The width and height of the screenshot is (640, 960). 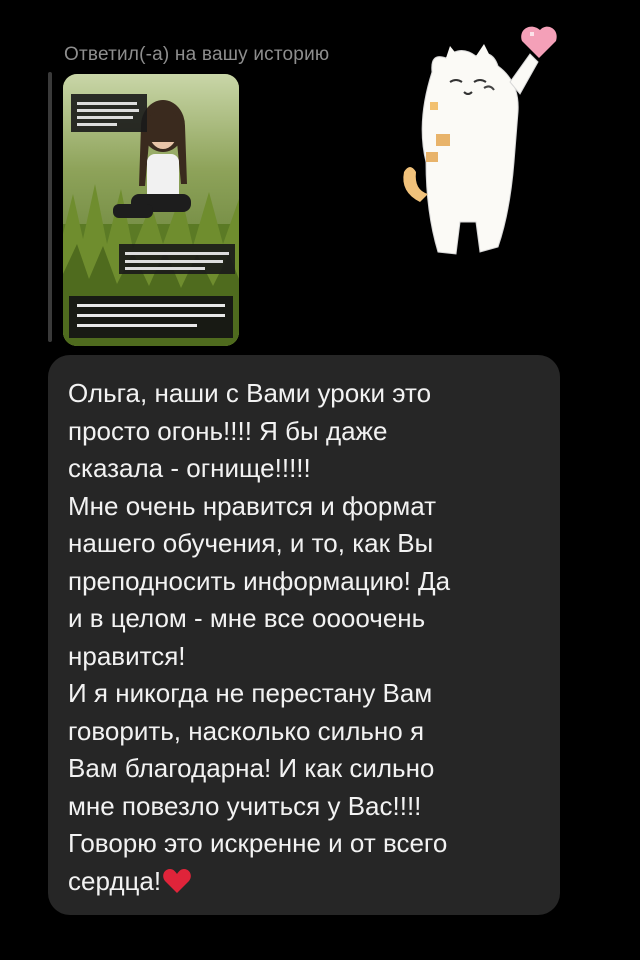 What do you see at coordinates (177, 880) in the screenshot?
I see `heart-icon` at bounding box center [177, 880].